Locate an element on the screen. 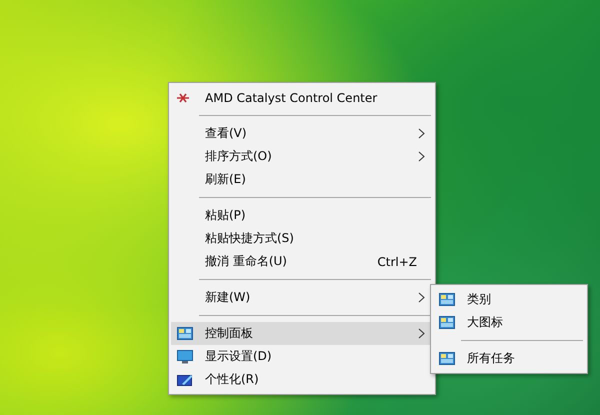 This screenshot has width=600, height=415. menu-item-label: 显示设置(D) is located at coordinates (239, 356).